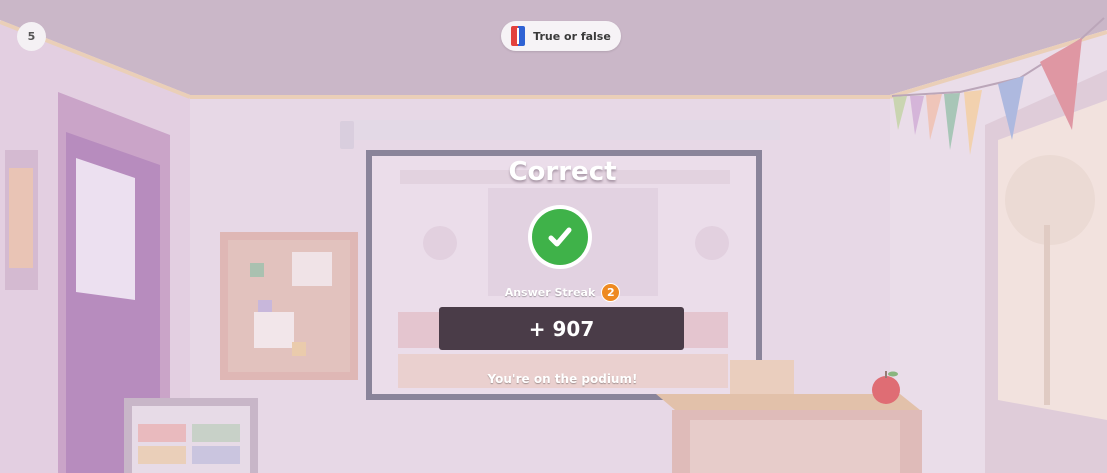  I want to click on question-number: 5, so click(31, 36).